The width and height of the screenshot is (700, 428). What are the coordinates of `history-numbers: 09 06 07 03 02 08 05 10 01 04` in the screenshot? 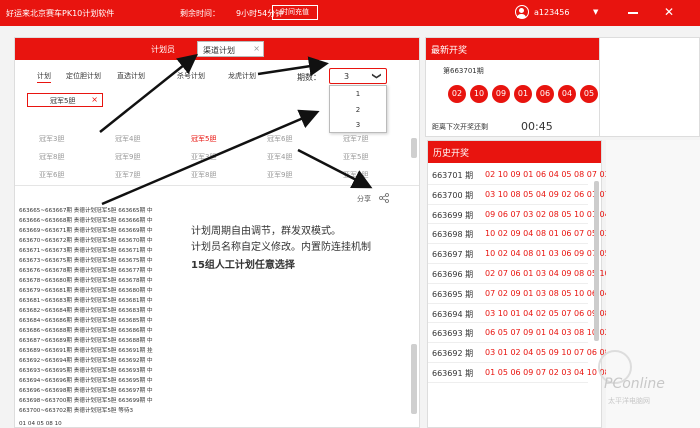 It's located at (547, 214).